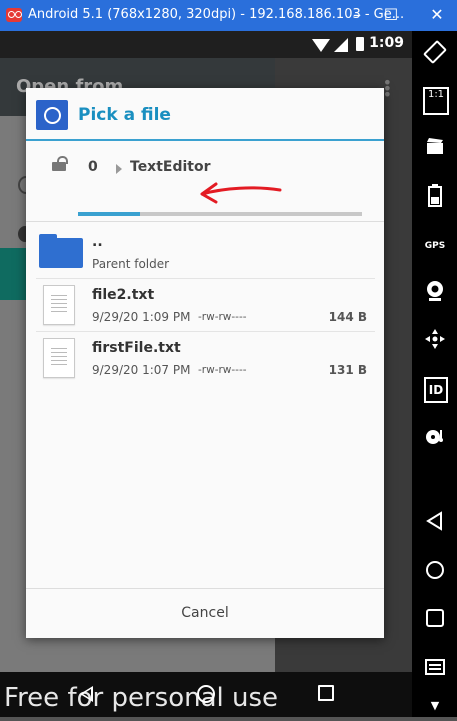 Image resolution: width=457 pixels, height=721 pixels. What do you see at coordinates (386, 43) in the screenshot?
I see `status-time: 1:09` at bounding box center [386, 43].